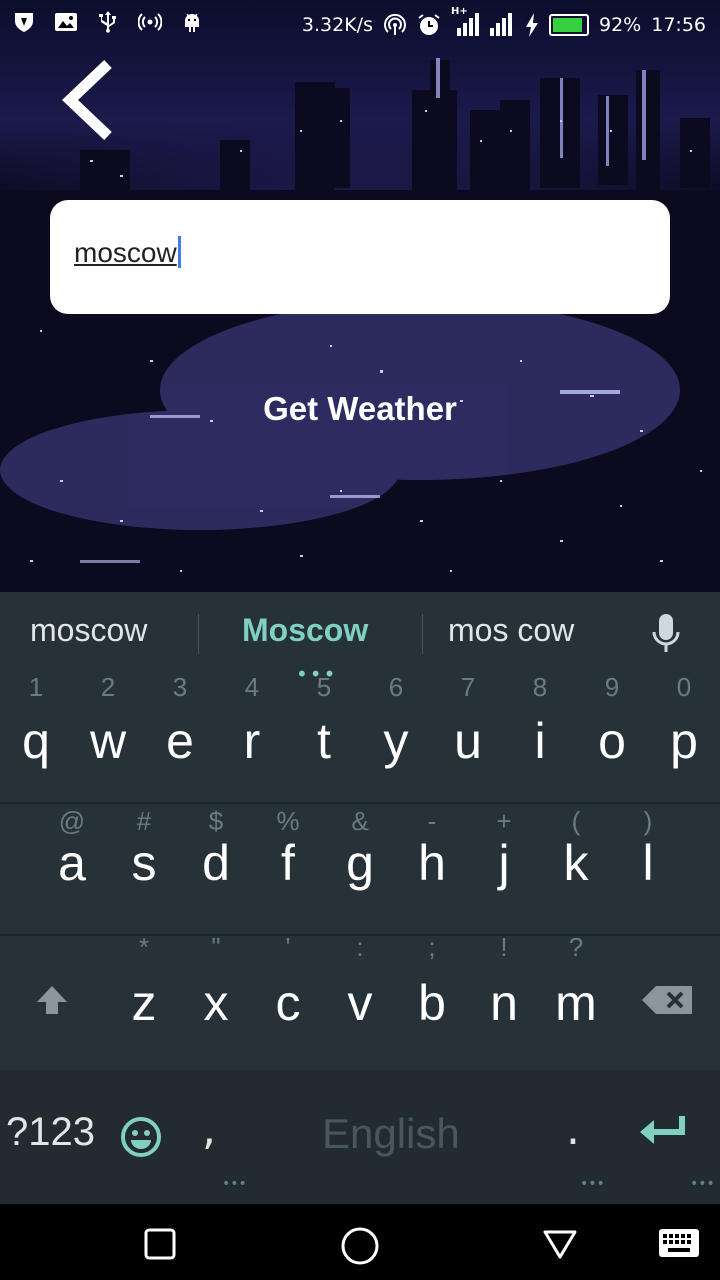 The width and height of the screenshot is (720, 1280). I want to click on space-key: English, so click(391, 1134).